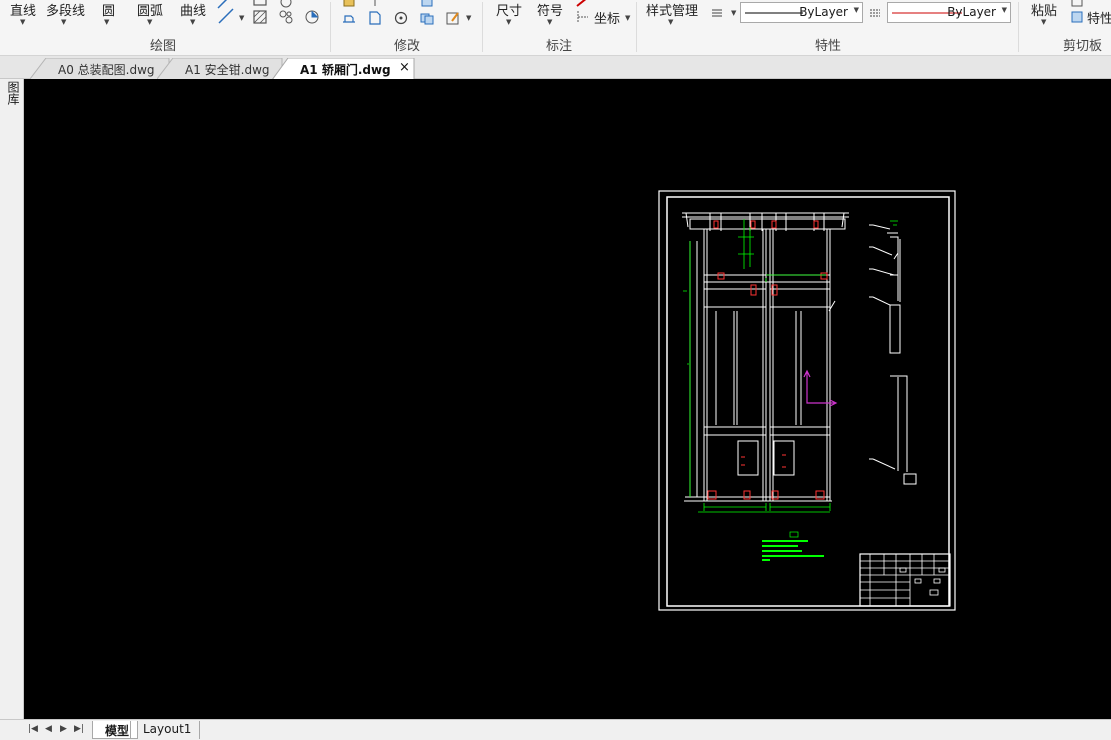  I want to click on door-elevation, so click(765, 357).